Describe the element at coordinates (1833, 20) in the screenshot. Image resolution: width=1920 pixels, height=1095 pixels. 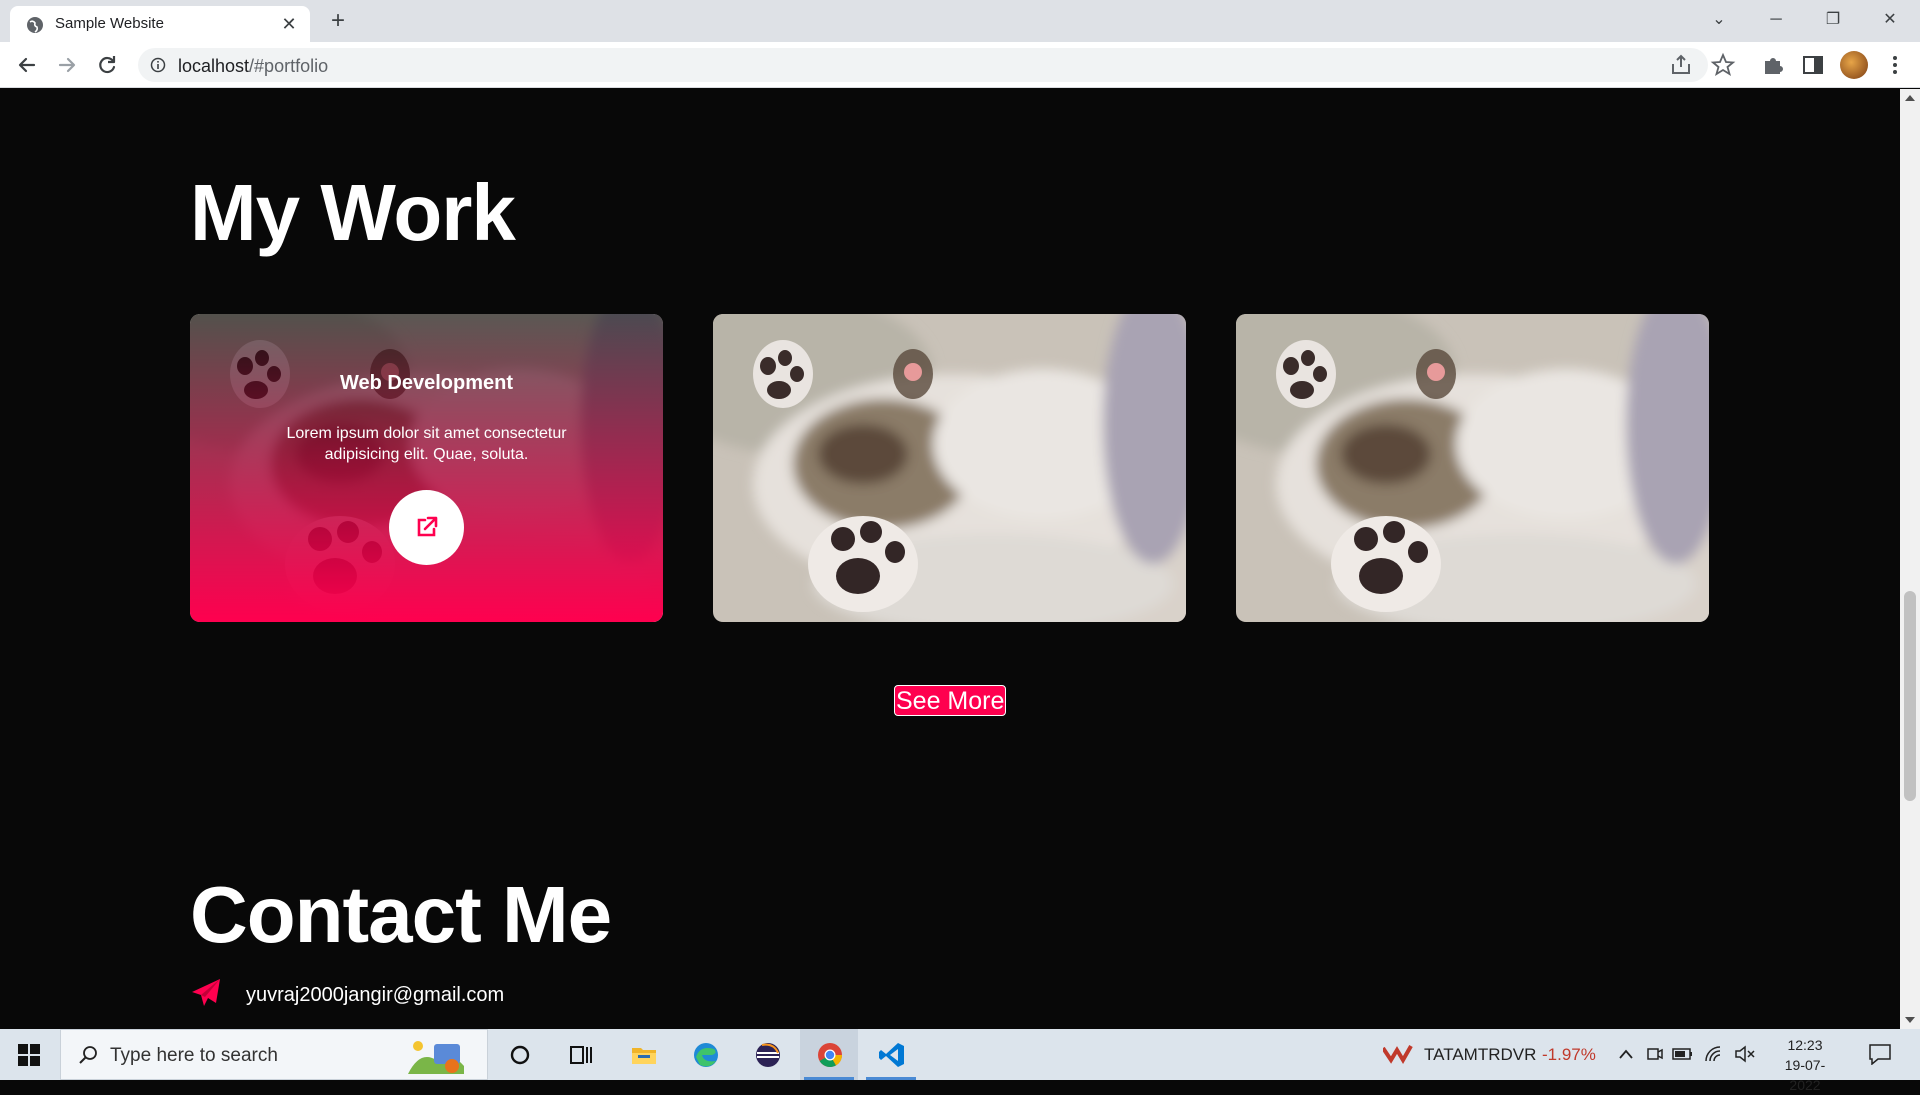
I see `restore-icon: ❐` at that location.